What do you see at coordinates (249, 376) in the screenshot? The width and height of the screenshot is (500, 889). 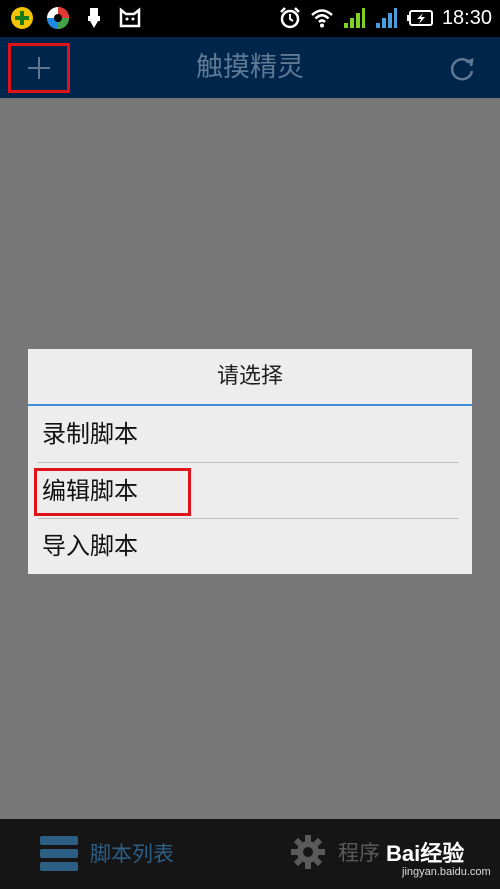 I see `dialog-title: 请选择` at bounding box center [249, 376].